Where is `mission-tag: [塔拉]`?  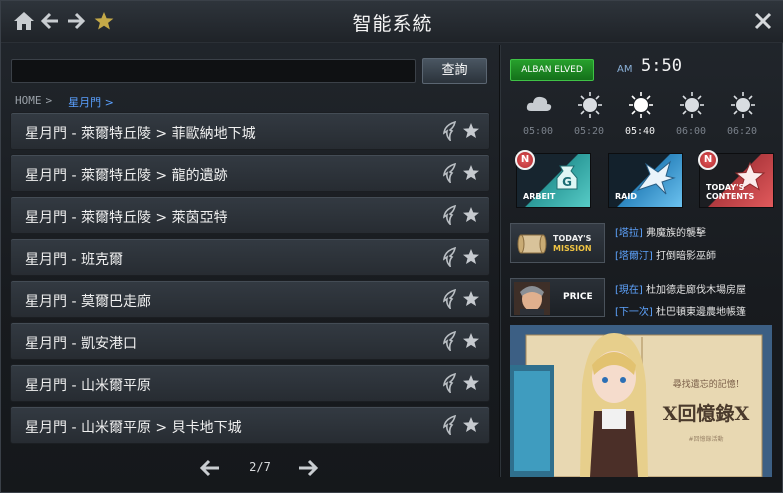 mission-tag: [塔拉] is located at coordinates (629, 233).